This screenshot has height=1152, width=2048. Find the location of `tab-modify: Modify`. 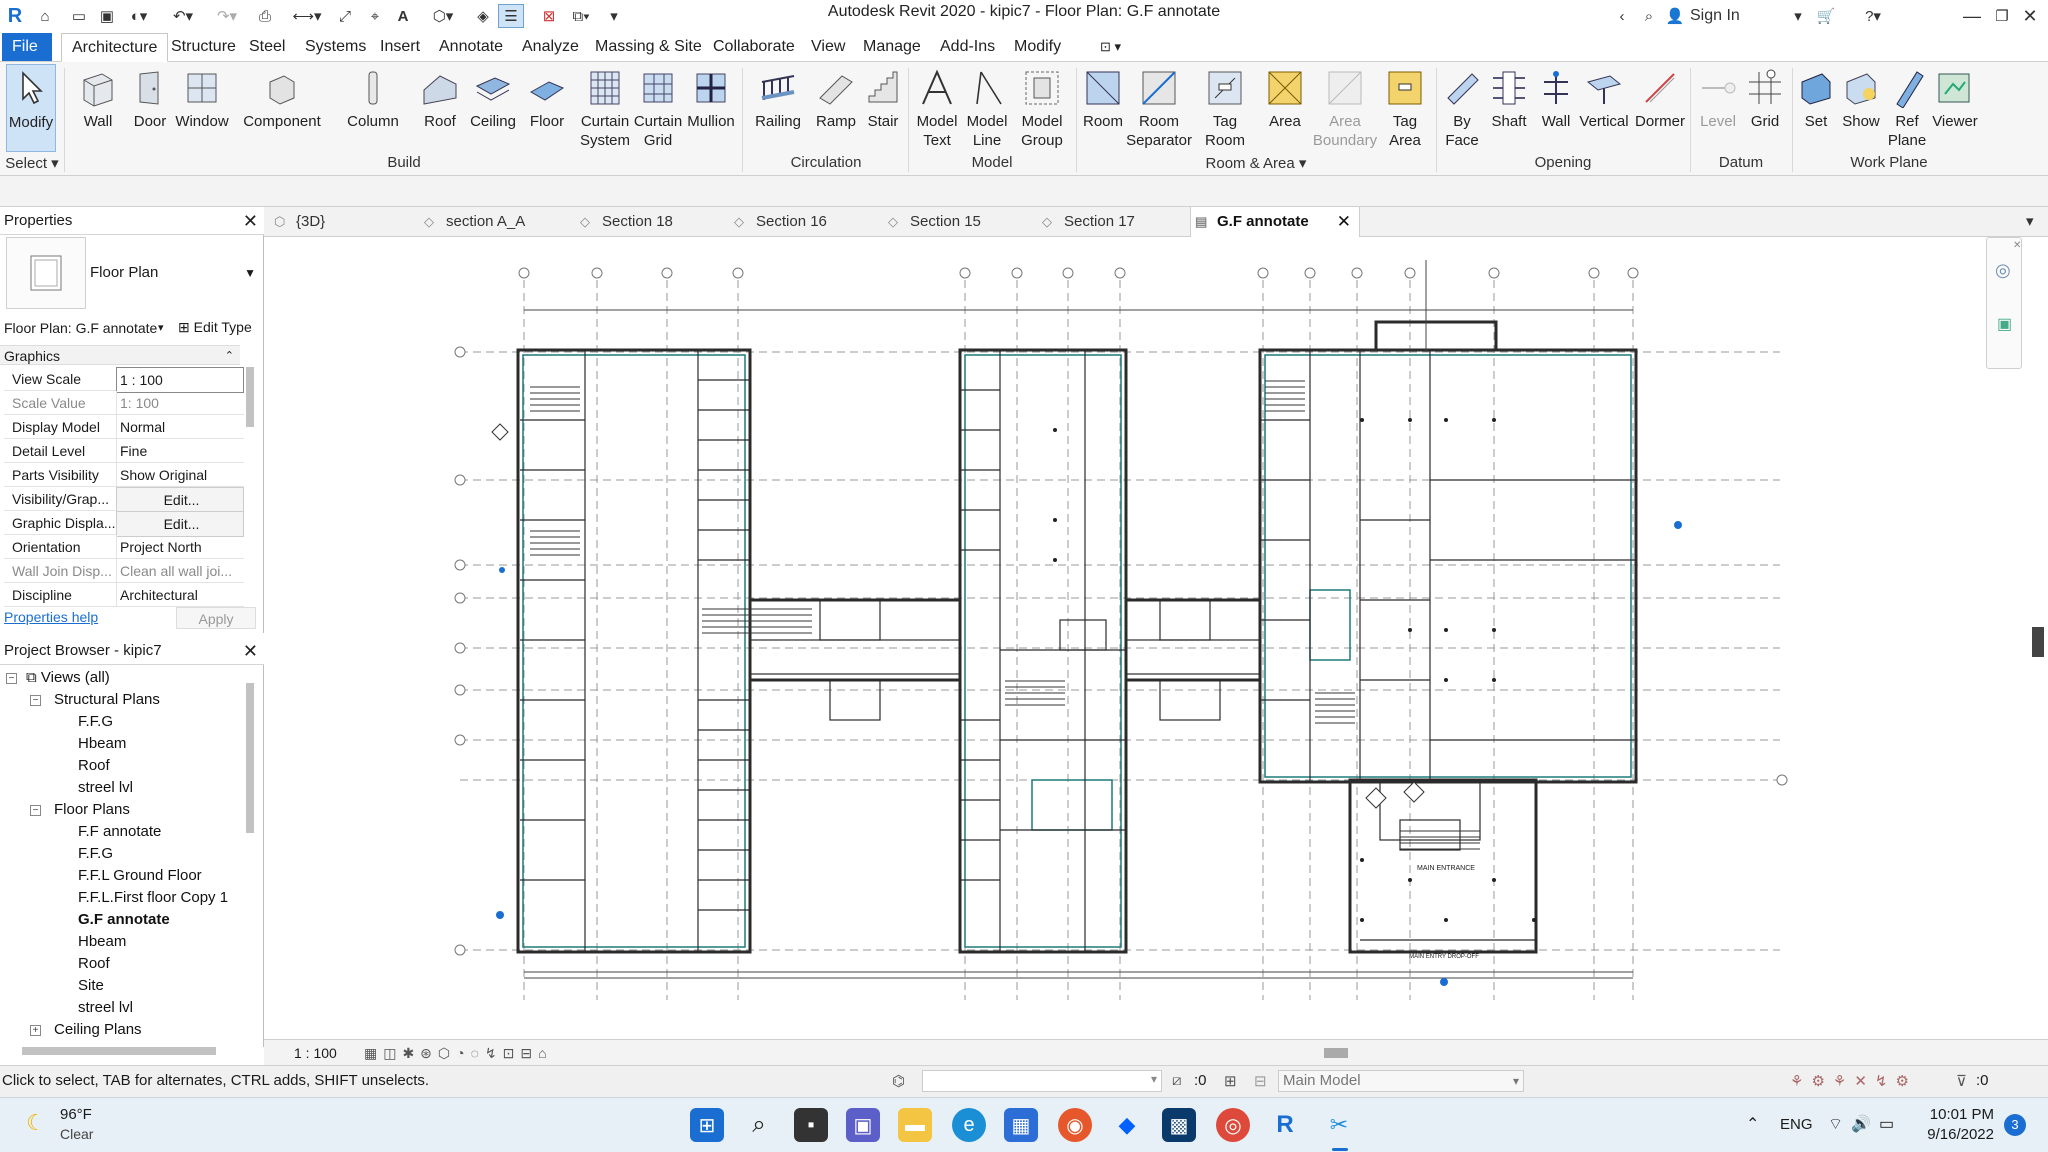

tab-modify: Modify is located at coordinates (1037, 47).